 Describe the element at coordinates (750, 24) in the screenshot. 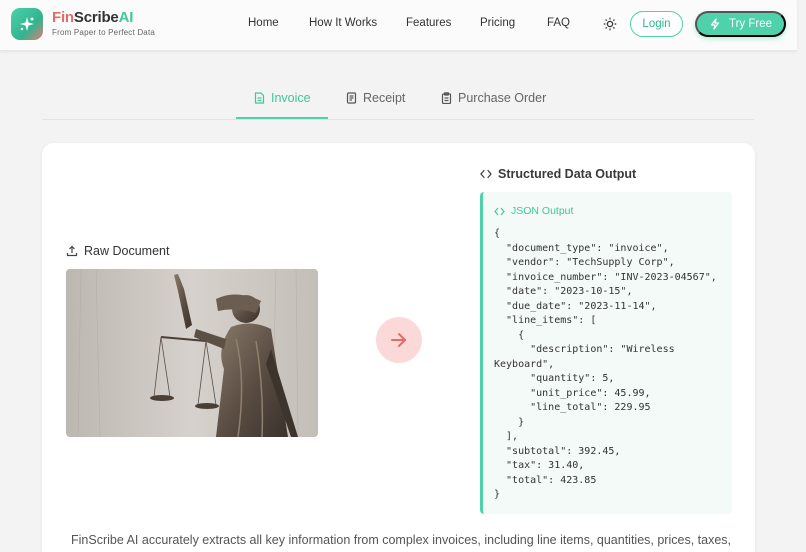

I see `try-free-label: Try Free` at that location.